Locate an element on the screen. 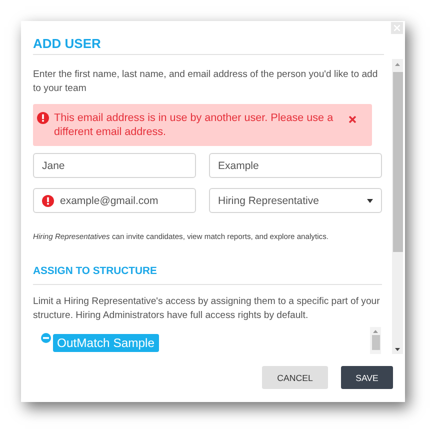 This screenshot has height=444, width=447. error-message: This email address is in use by another user. Please use a different email address. is located at coordinates (194, 125).